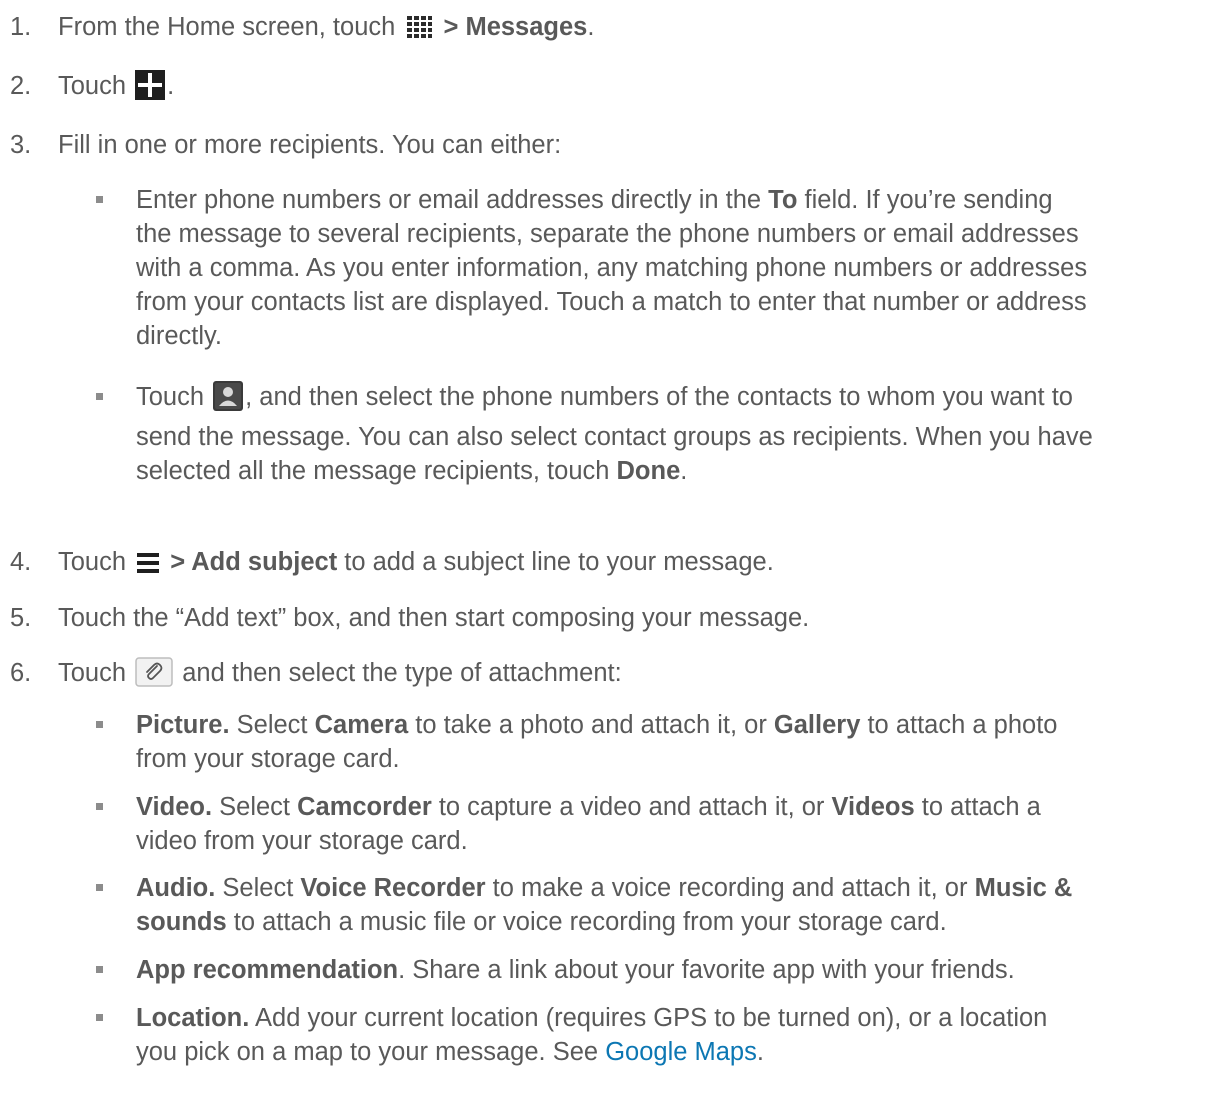 This screenshot has height=1101, width=1219. I want to click on step-text: to add a subject line to your message., so click(555, 562).